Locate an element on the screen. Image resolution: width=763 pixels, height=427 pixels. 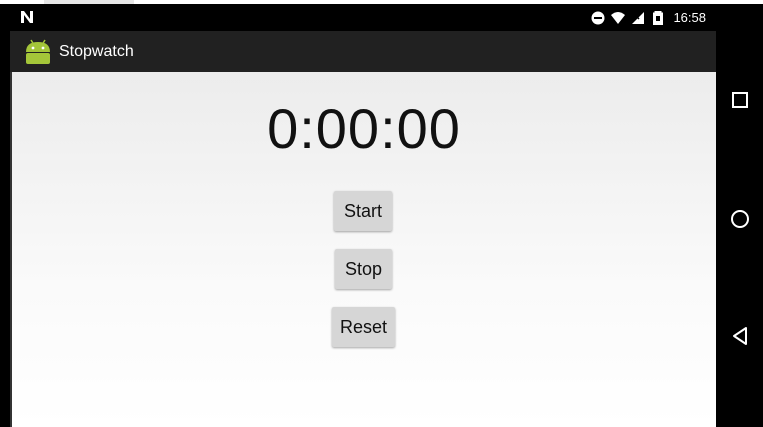
time-display: 0:00:00 is located at coordinates (364, 128).